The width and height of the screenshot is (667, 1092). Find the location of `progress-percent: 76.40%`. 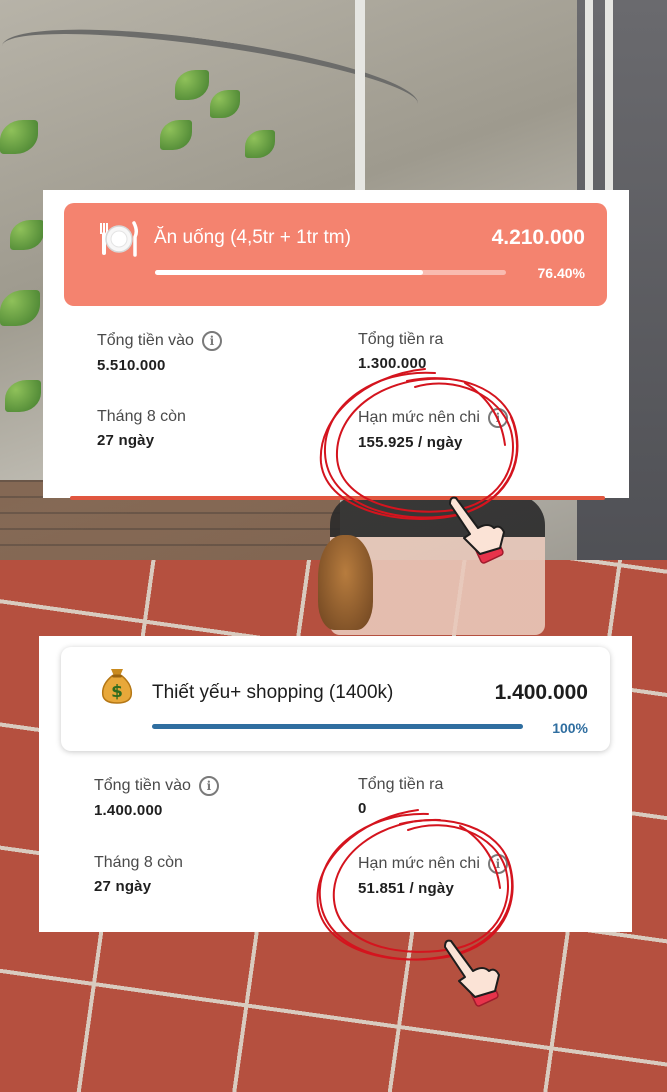

progress-percent: 76.40% is located at coordinates (561, 273).